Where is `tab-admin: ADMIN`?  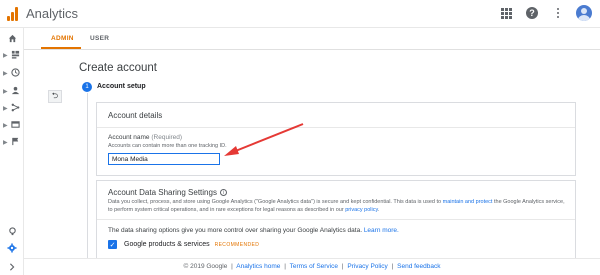
tab-admin: ADMIN is located at coordinates (62, 38).